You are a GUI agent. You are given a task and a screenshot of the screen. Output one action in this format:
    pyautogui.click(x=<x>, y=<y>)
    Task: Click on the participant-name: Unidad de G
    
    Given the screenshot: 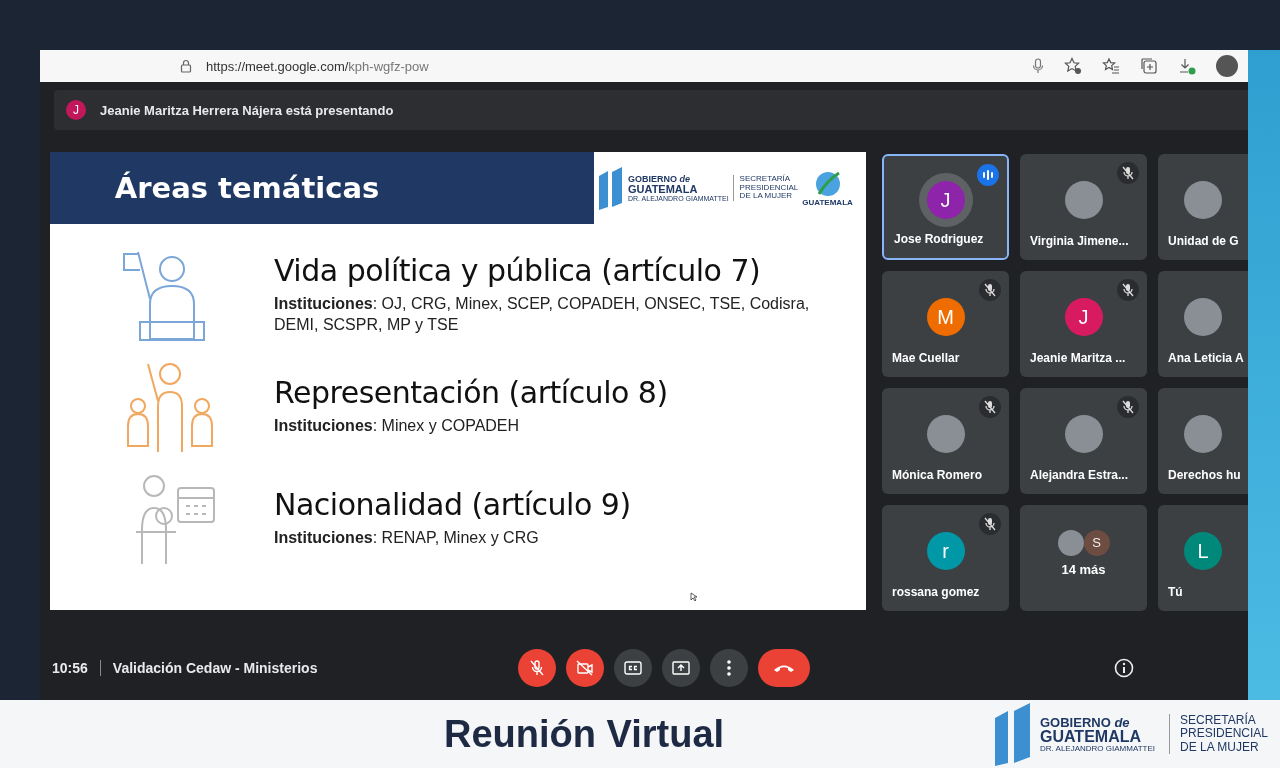 What is the action you would take?
    pyautogui.click(x=1203, y=241)
    